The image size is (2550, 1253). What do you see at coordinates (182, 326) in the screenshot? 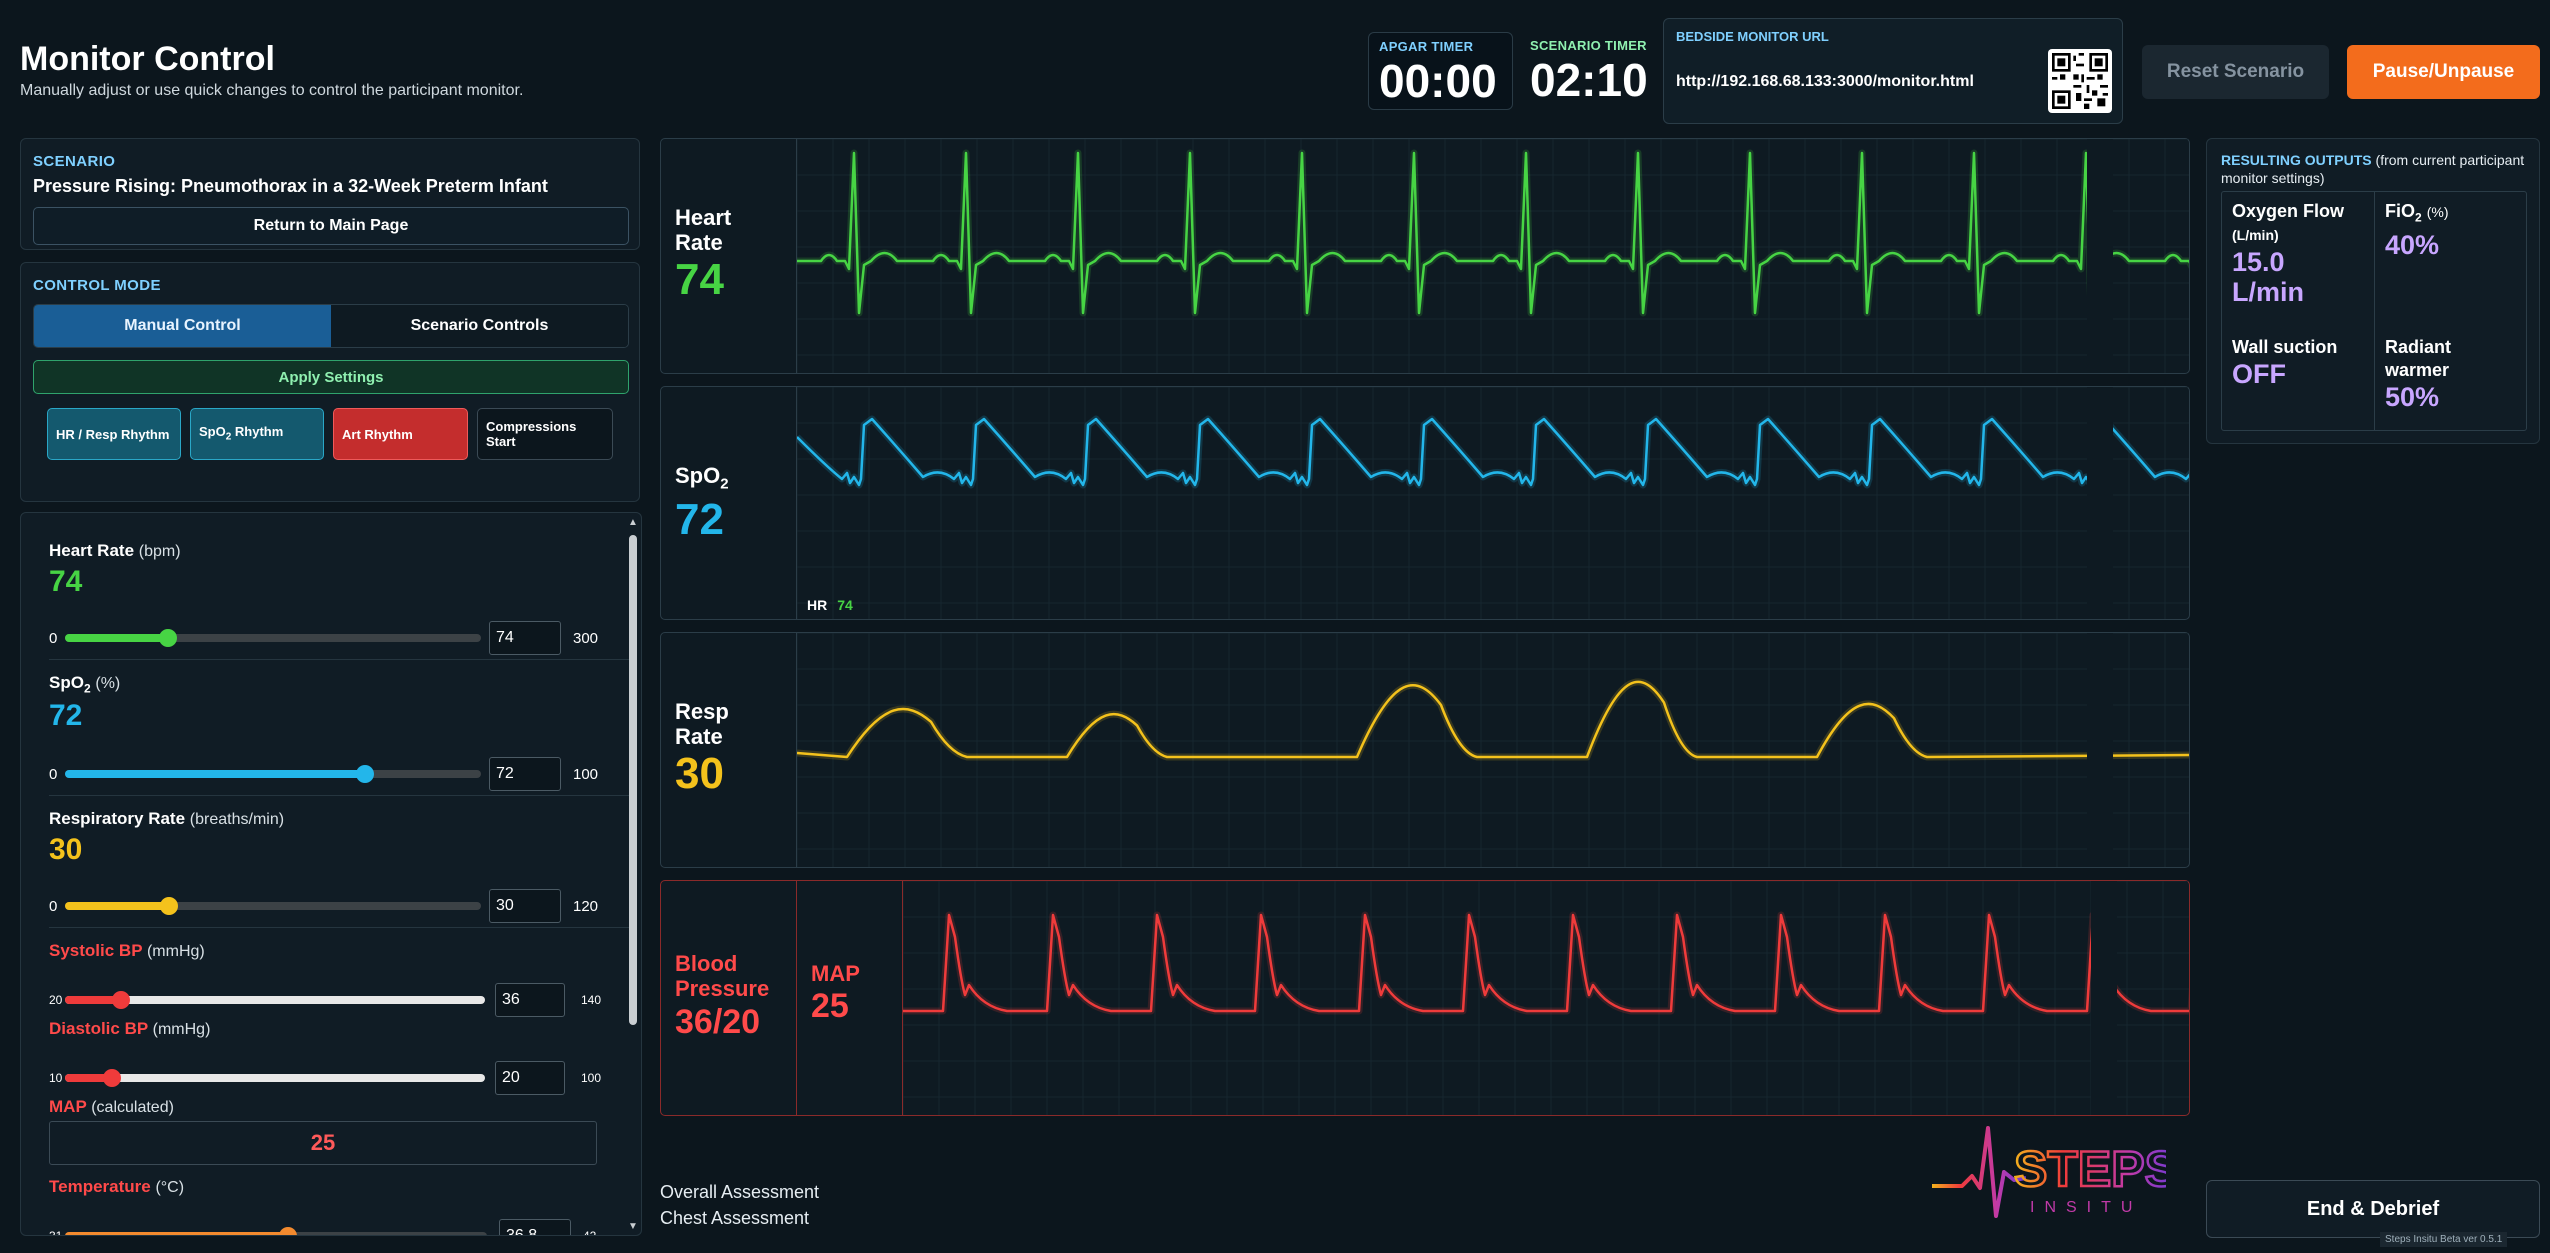
I see `tab-manual-control: Manual Control` at bounding box center [182, 326].